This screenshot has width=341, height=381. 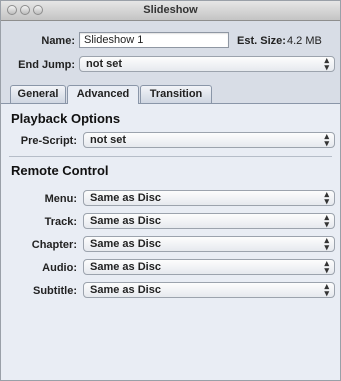 I want to click on title-bar: Slideshow, so click(x=170, y=11).